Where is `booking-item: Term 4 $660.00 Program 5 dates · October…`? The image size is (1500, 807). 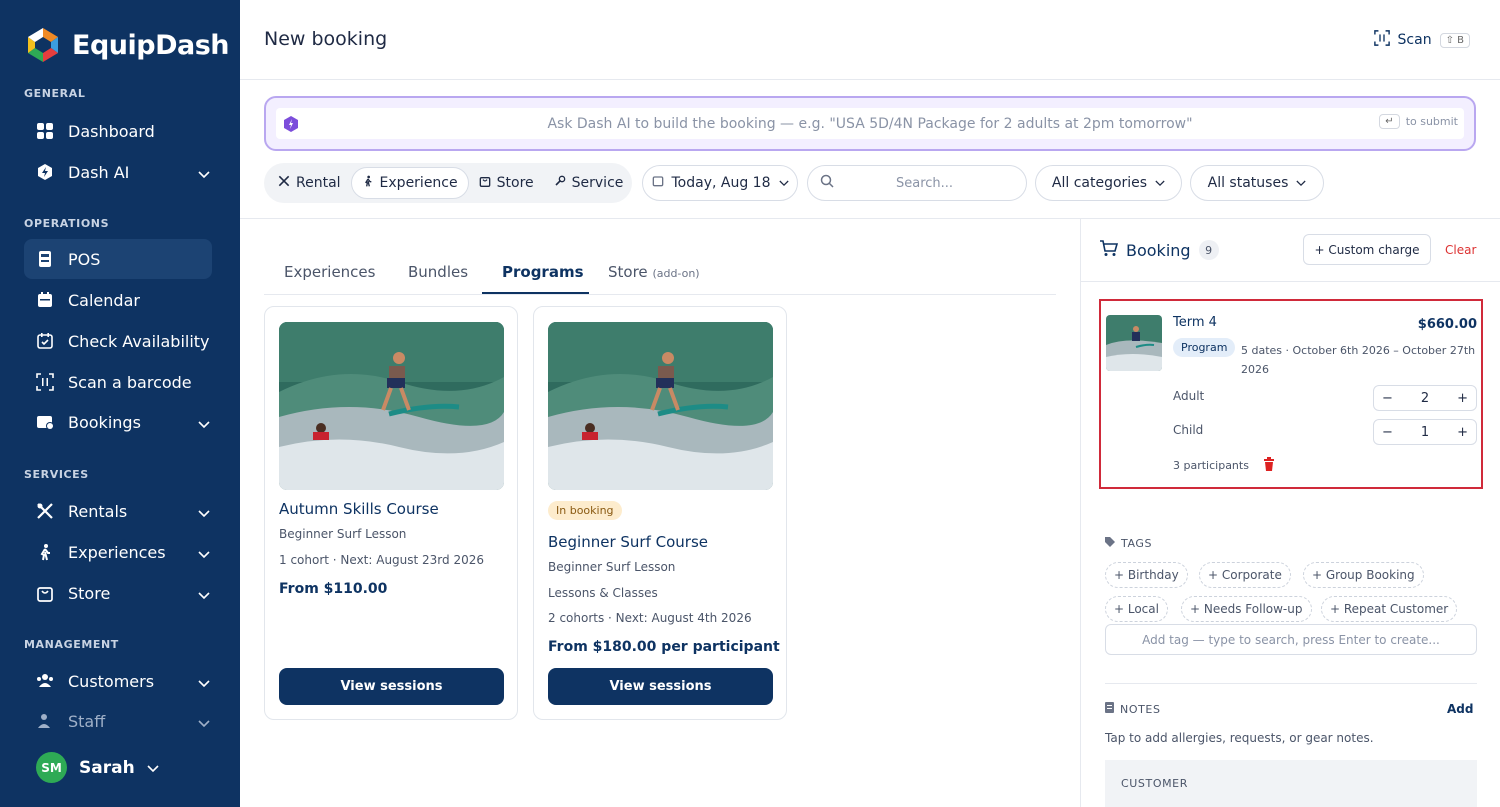 booking-item: Term 4 $660.00 Program 5 dates · October… is located at coordinates (1291, 394).